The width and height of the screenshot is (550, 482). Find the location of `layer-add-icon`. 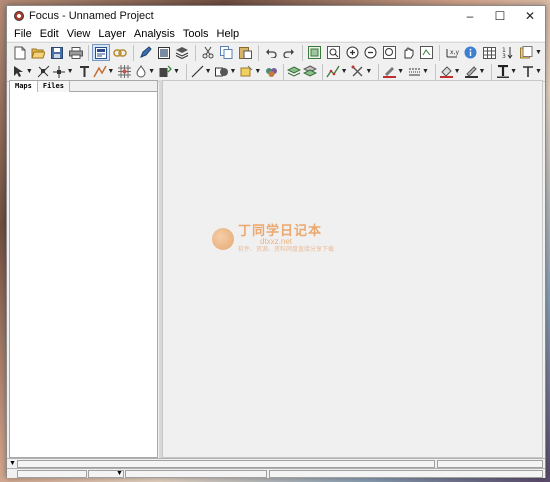

layer-add-icon is located at coordinates (294, 71).